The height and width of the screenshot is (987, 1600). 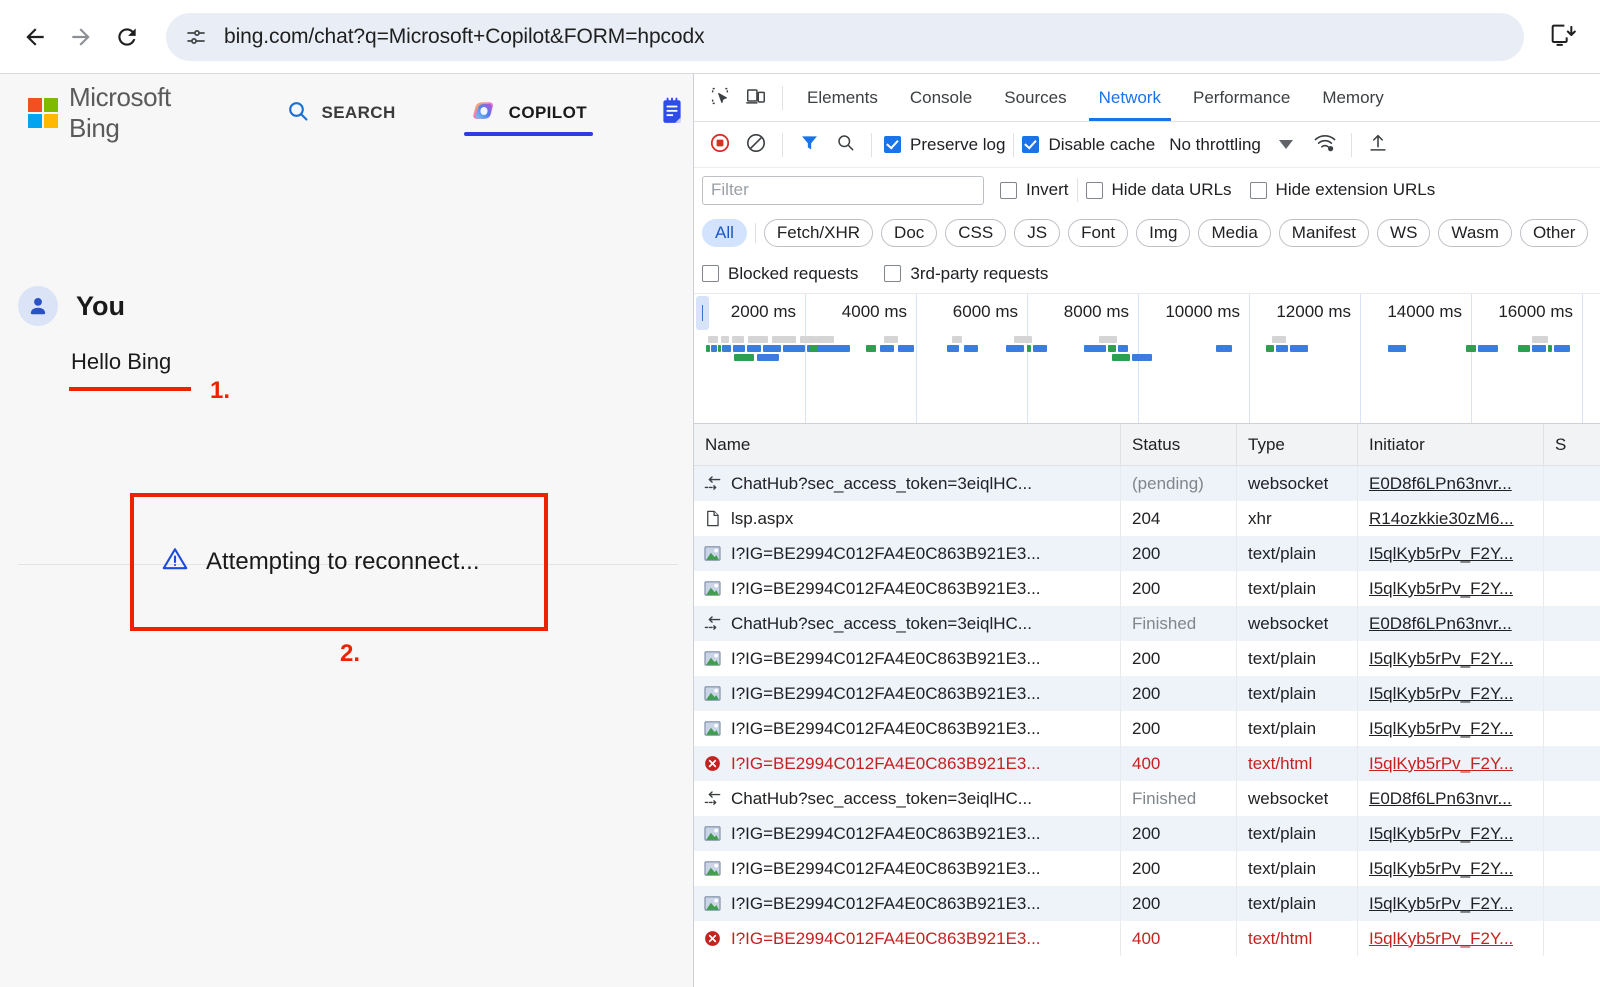 I want to click on clear-button, so click(x=756, y=145).